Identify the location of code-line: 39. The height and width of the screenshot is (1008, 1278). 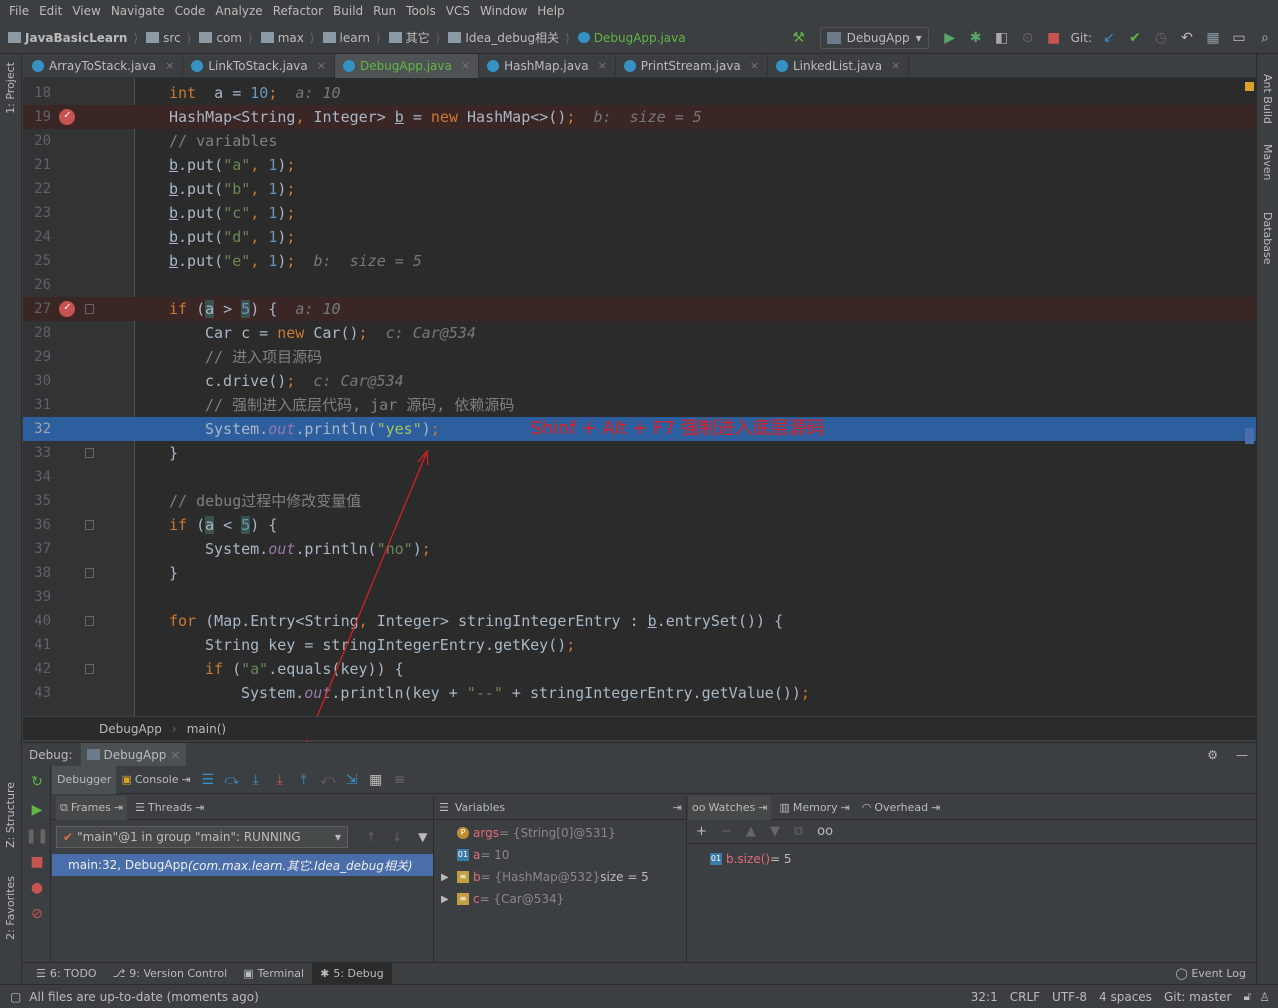
(639, 597).